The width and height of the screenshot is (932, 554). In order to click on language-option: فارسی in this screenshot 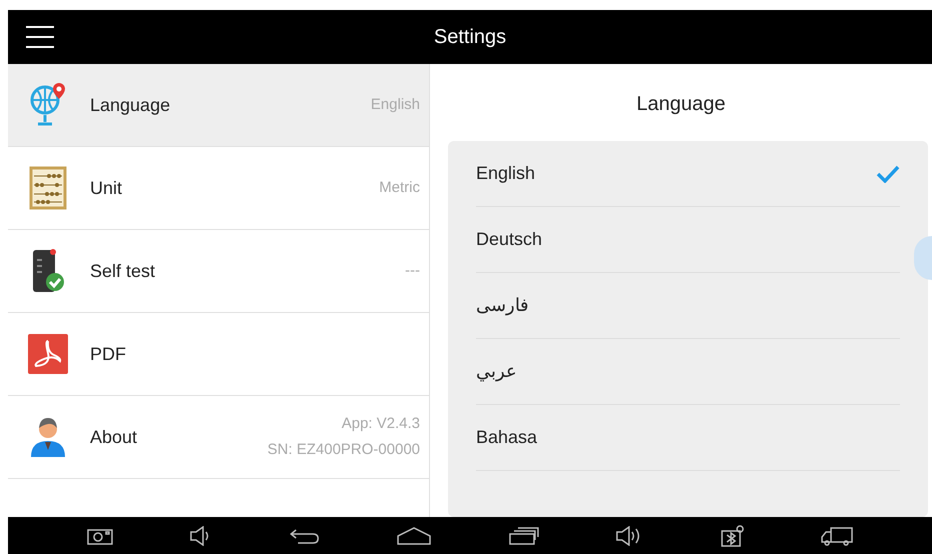, I will do `click(688, 306)`.